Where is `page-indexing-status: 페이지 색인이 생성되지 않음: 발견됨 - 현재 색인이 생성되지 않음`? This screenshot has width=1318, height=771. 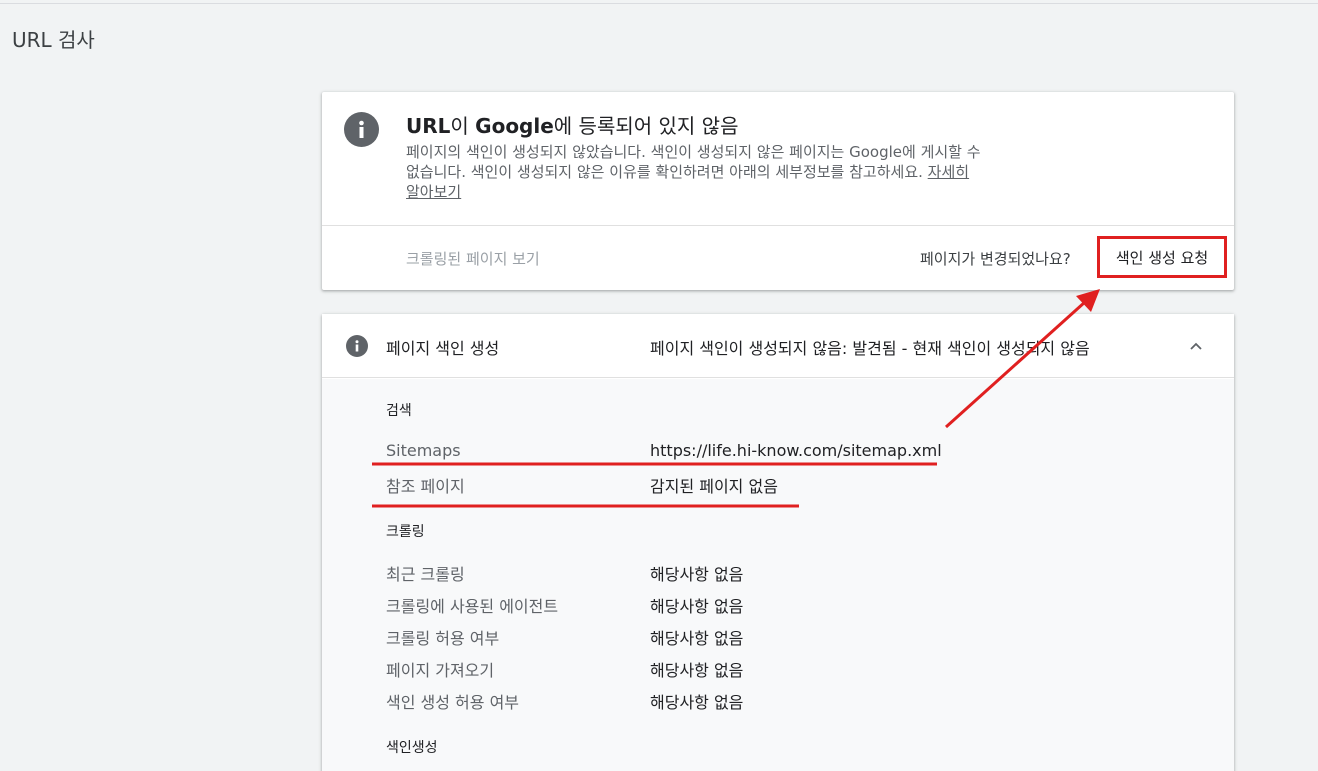 page-indexing-status: 페이지 색인이 생성되지 않음: 발견됨 - 현재 색인이 생성되지 않음 is located at coordinates (870, 348).